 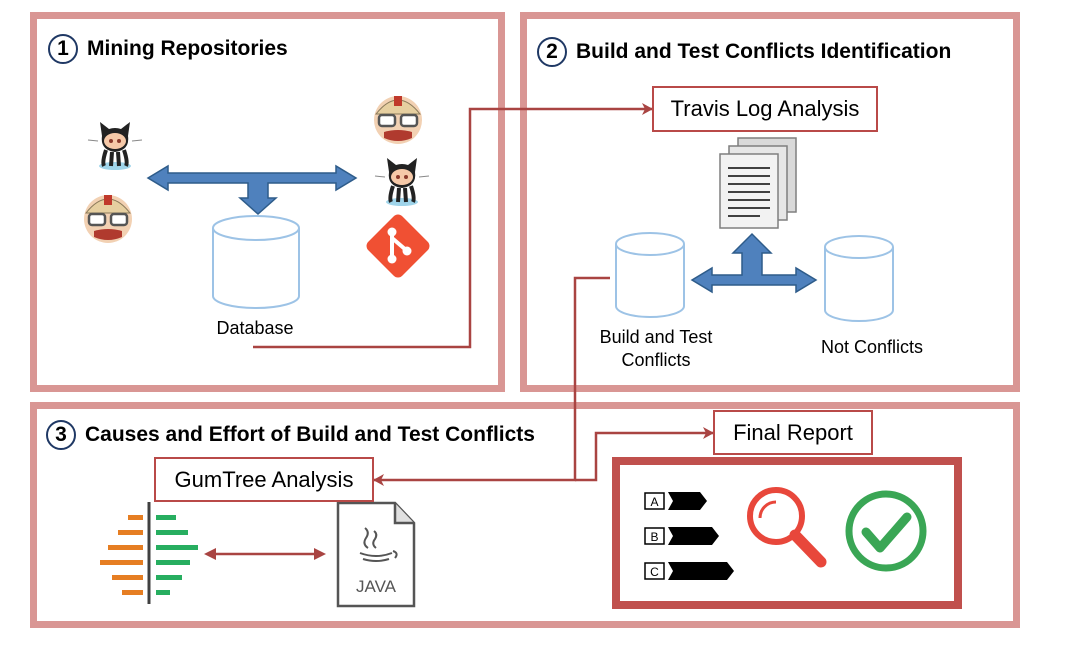 I want to click on database-build-test-conflicts-icon, so click(x=650, y=275).